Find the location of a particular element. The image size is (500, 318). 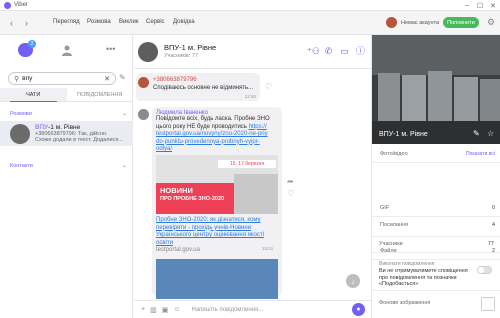

show-all-link: Показати всі is located at coordinates (480, 154).